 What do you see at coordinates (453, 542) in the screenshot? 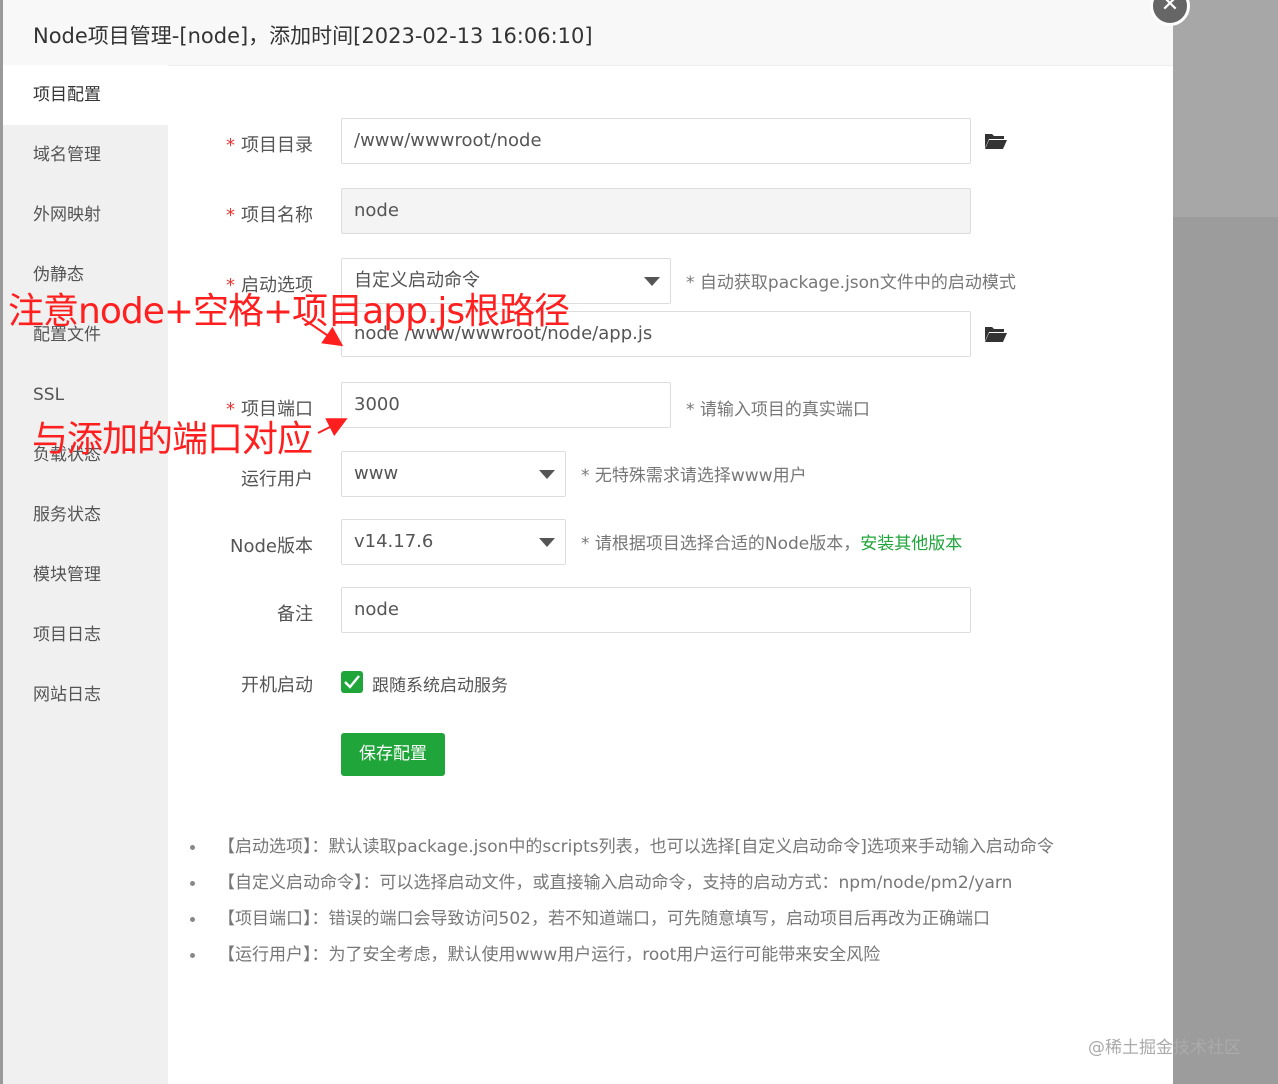
I see `node-version-select: v14.17.6` at bounding box center [453, 542].